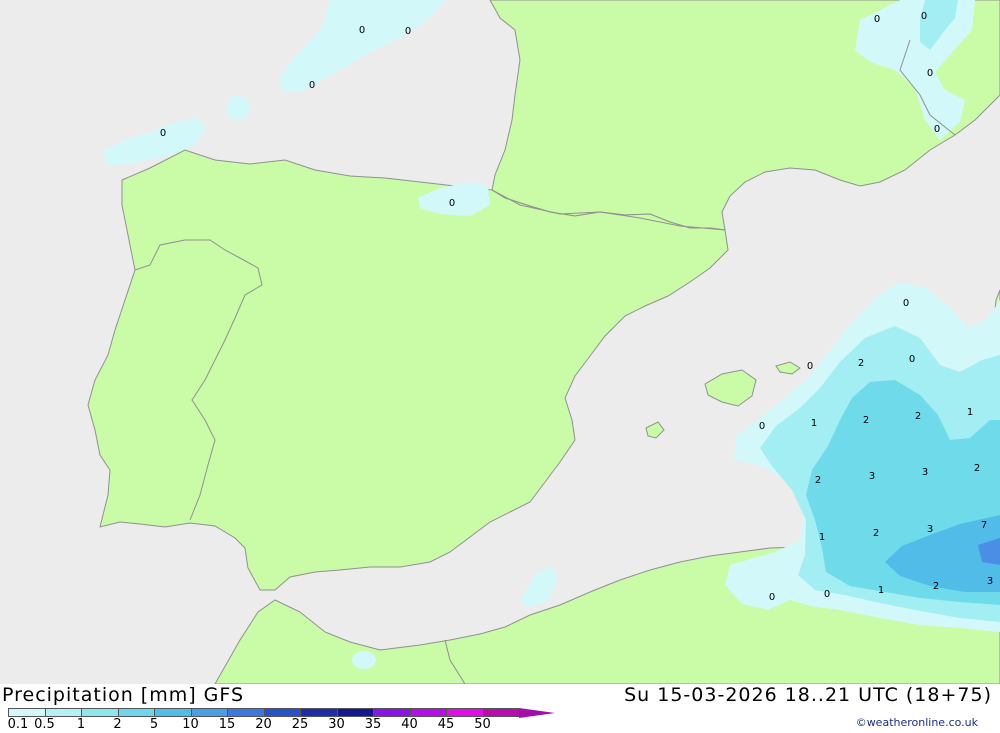 This screenshot has height=733, width=1000. Describe the element at coordinates (808, 695) in the screenshot. I see `forecast-datetime: Su 15-03-2026 18..21 UTC (18+75)` at that location.